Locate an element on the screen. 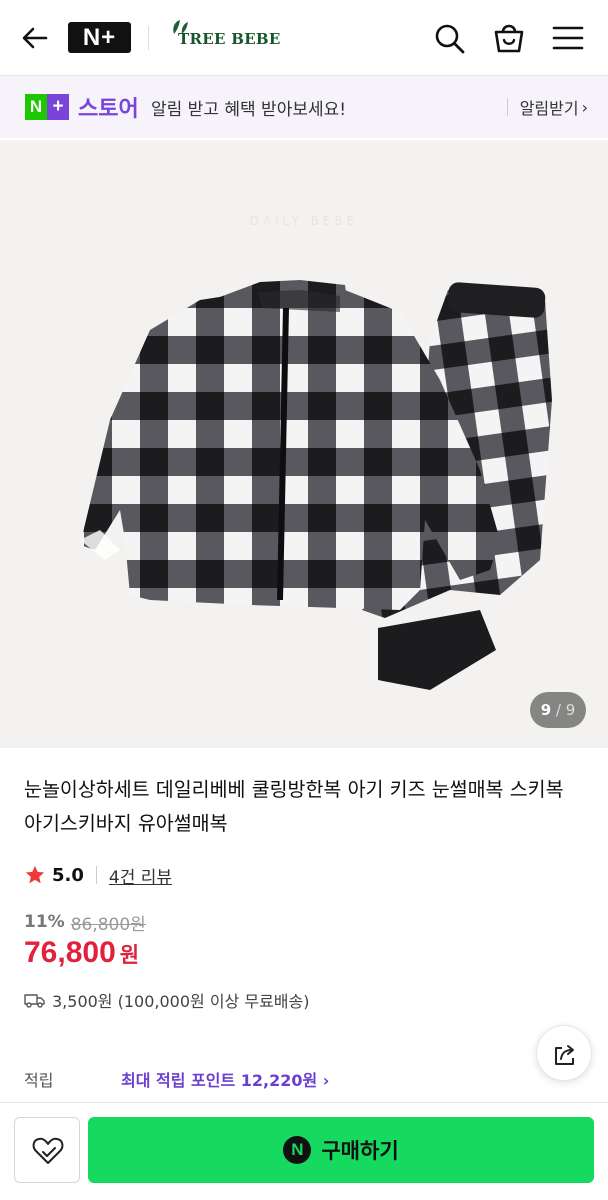 This screenshot has height=1200, width=608. shipping-info: 3,500원 (100,000원 이상 무료배송) is located at coordinates (181, 1001).